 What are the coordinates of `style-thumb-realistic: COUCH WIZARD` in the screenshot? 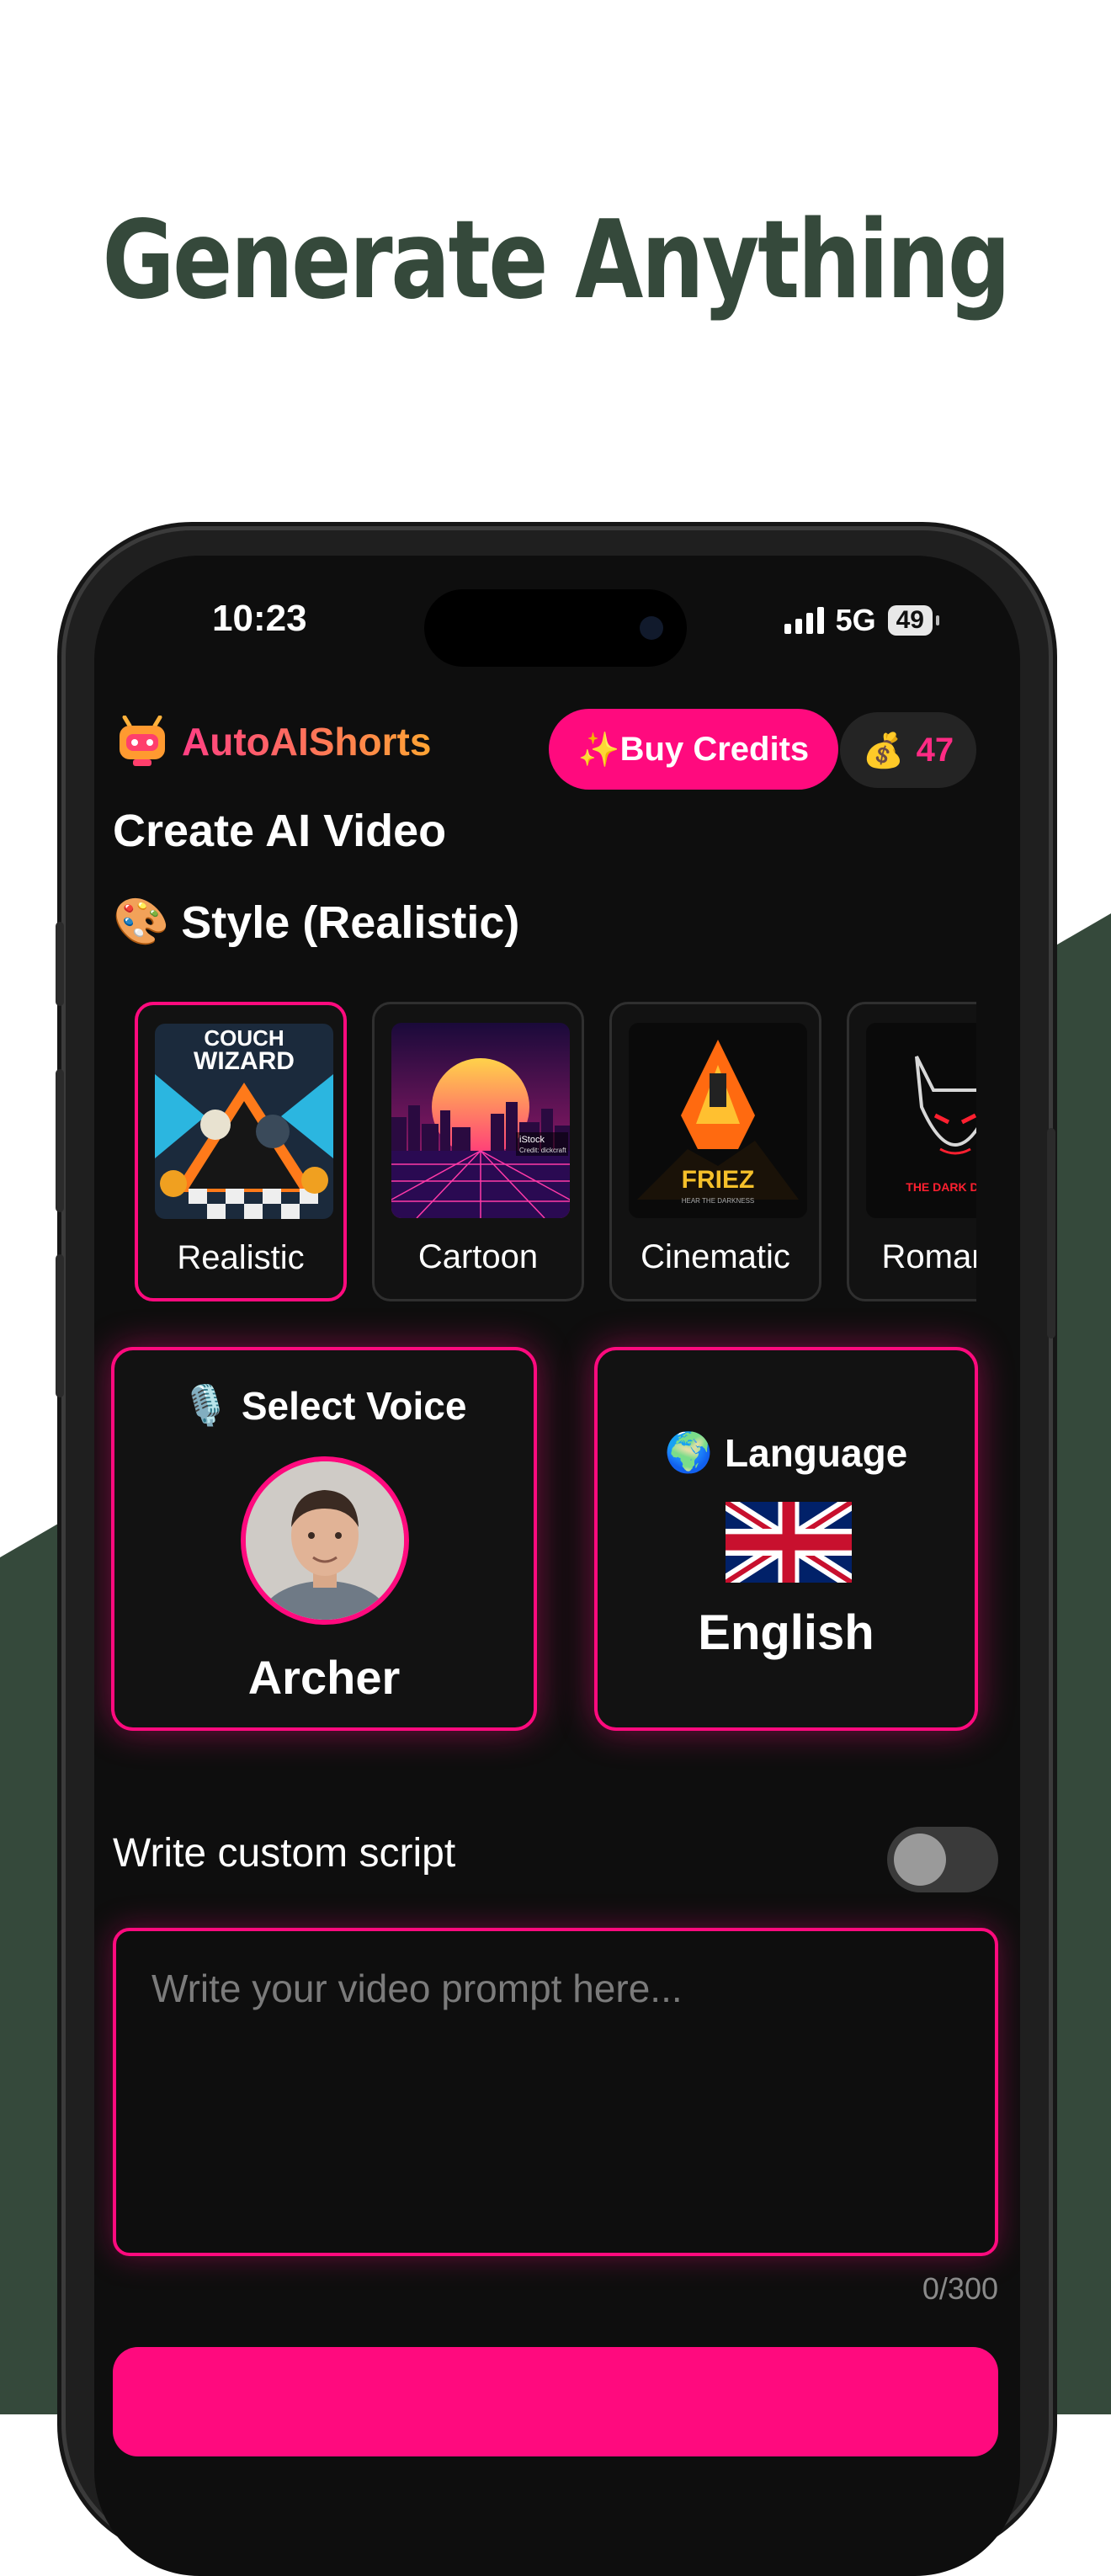 It's located at (244, 1121).